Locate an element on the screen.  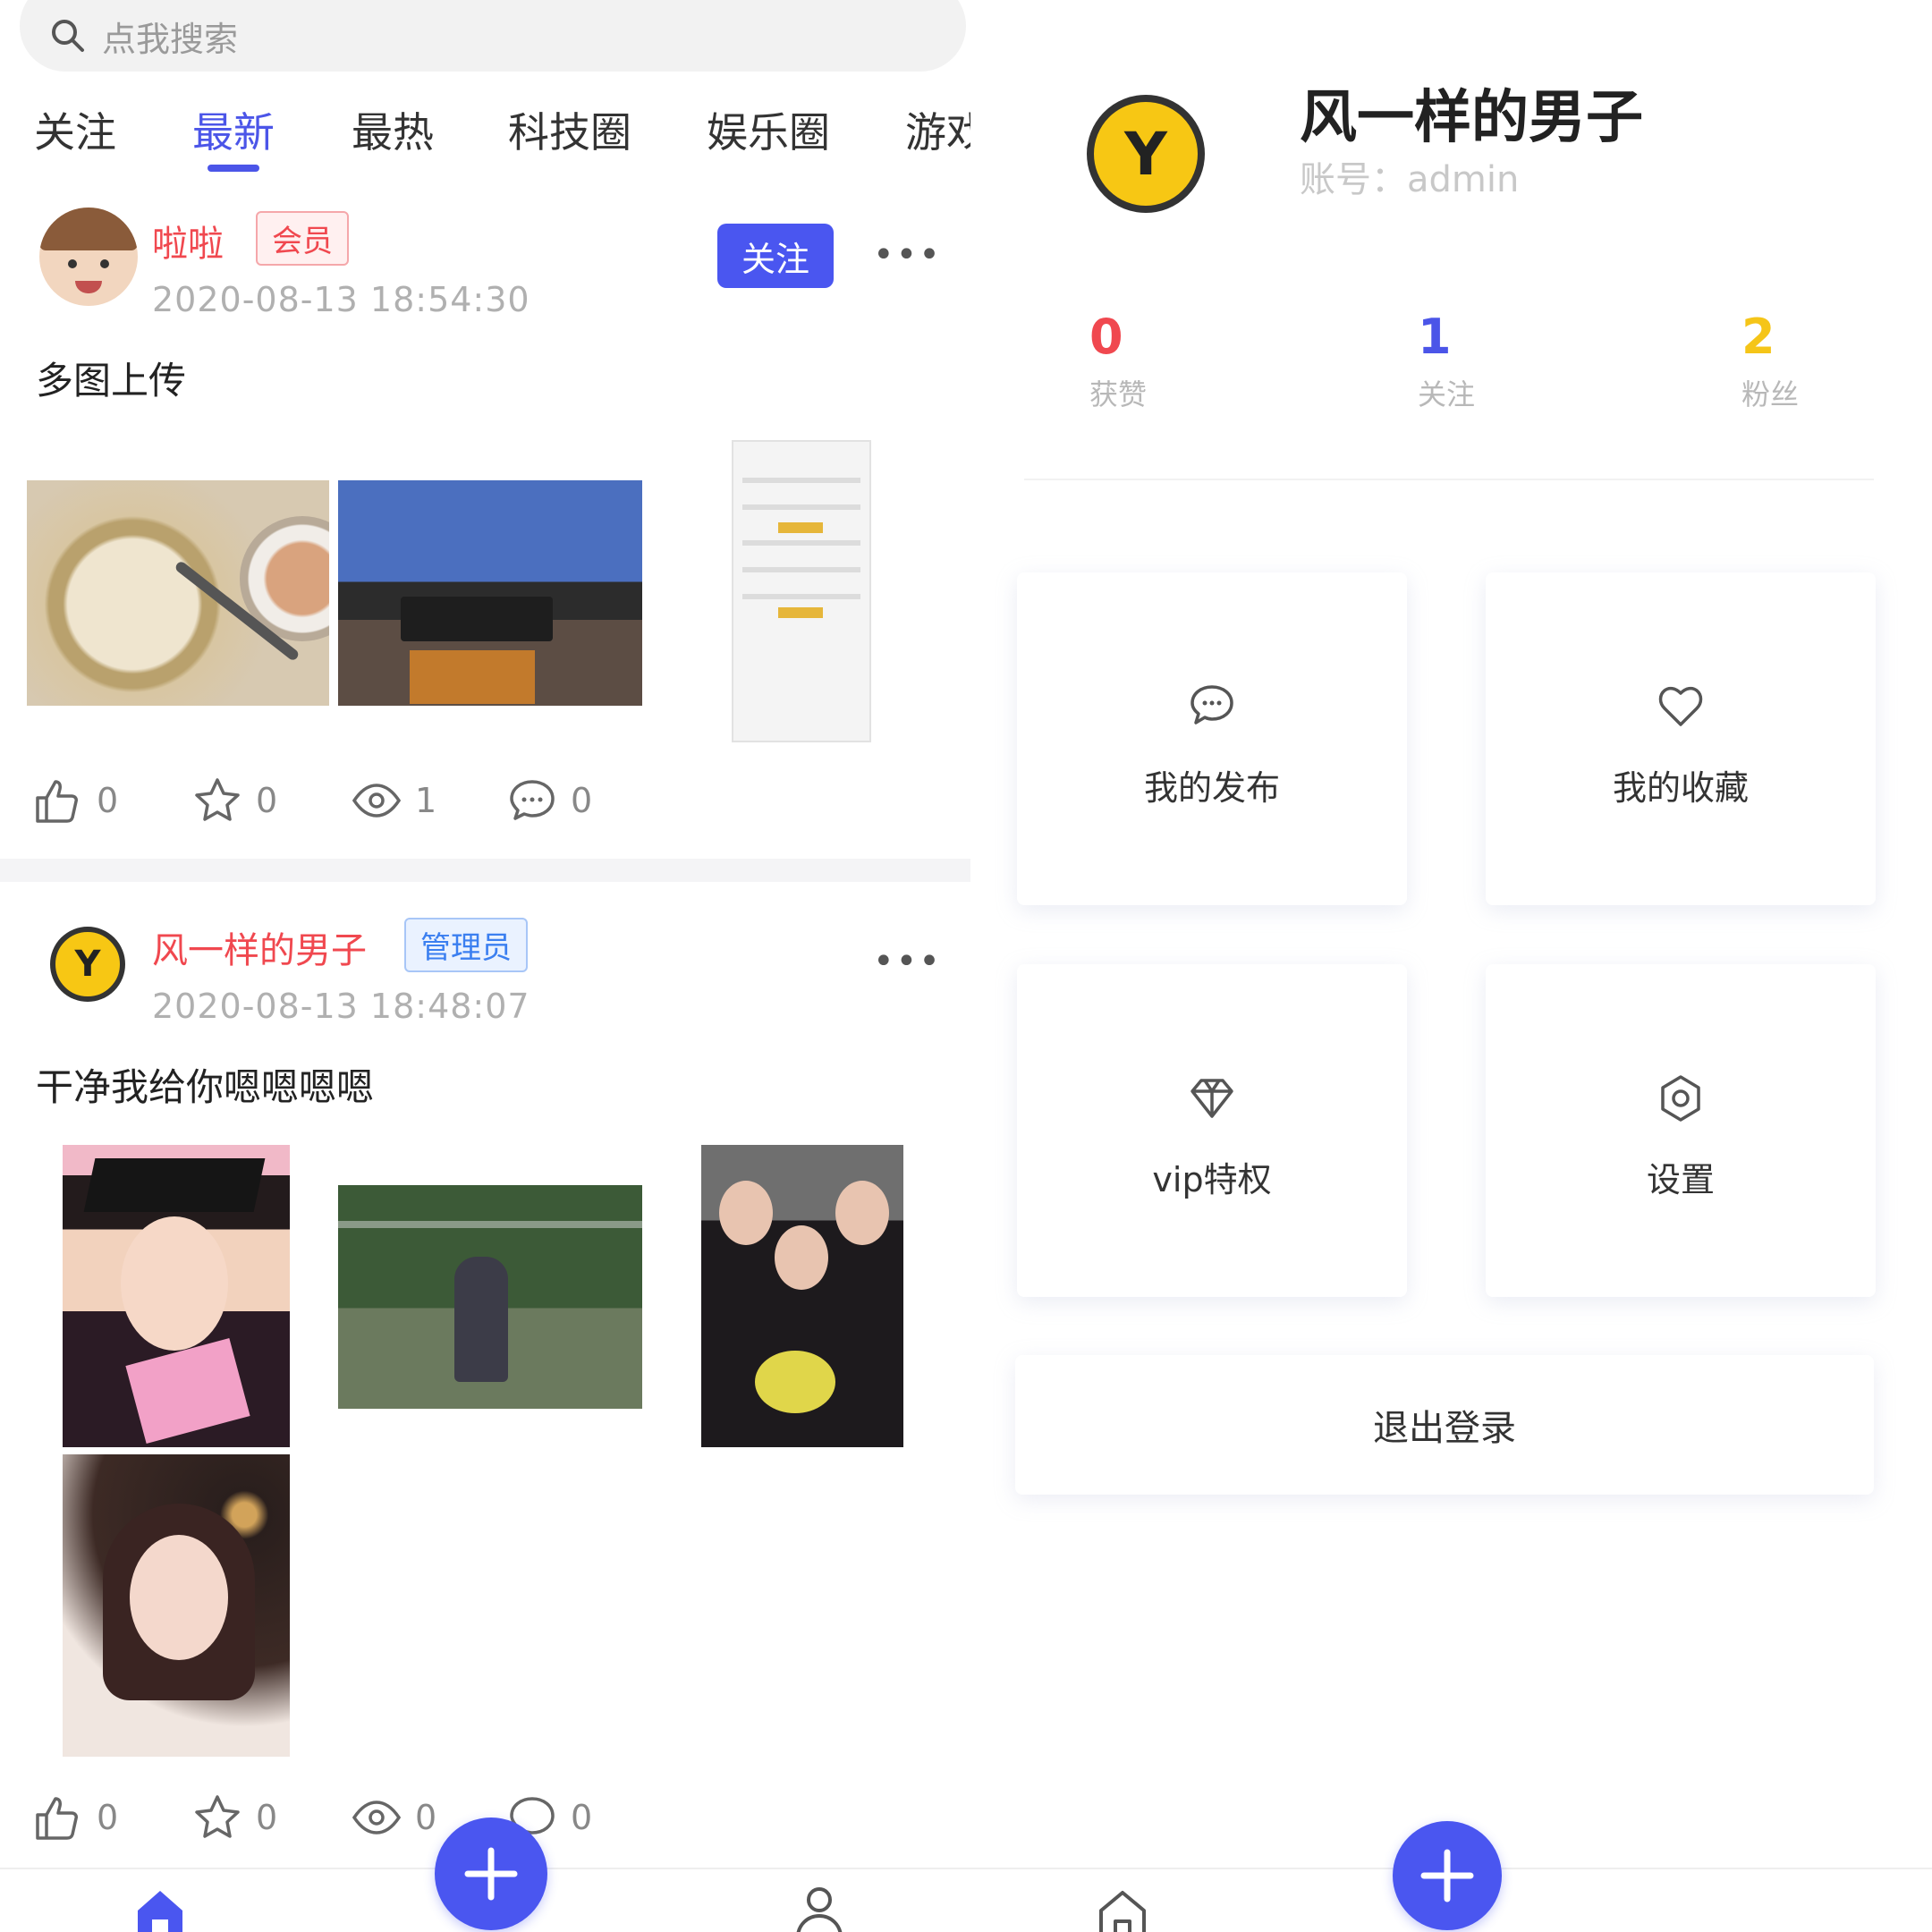
menu-label: vip特权 is located at coordinates (1212, 1179).